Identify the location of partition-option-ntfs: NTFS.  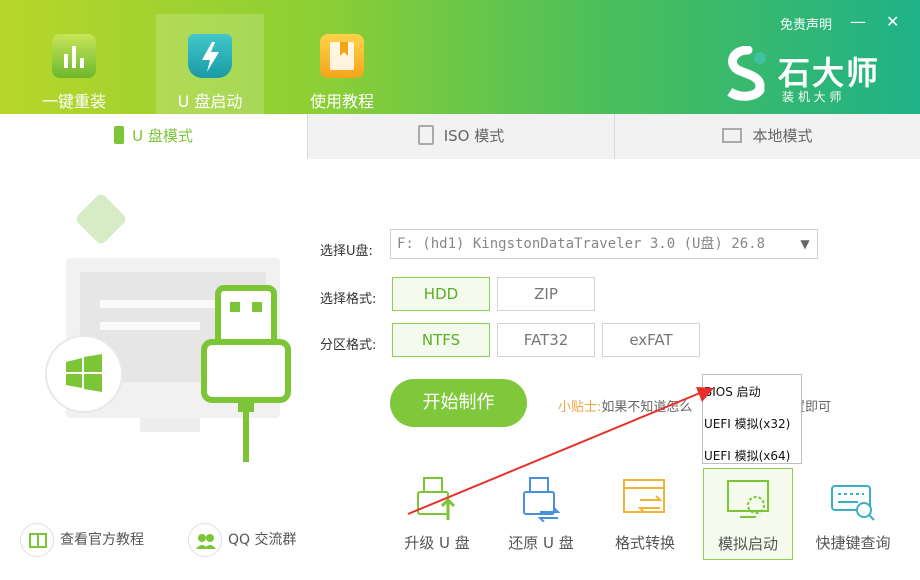
(441, 340).